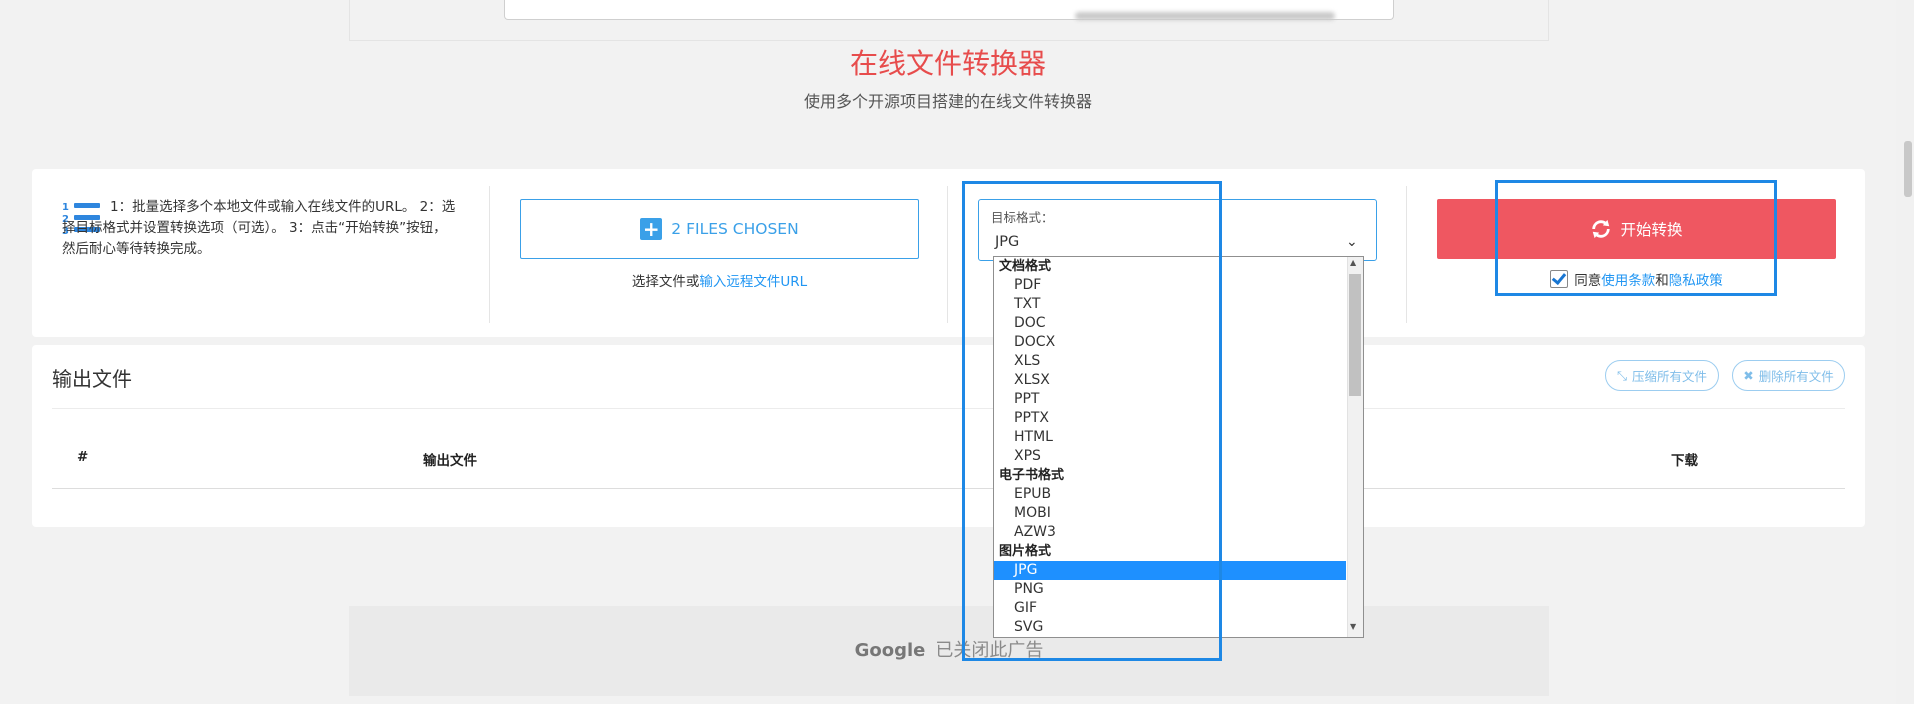  What do you see at coordinates (949, 10) in the screenshot?
I see `top-card` at bounding box center [949, 10].